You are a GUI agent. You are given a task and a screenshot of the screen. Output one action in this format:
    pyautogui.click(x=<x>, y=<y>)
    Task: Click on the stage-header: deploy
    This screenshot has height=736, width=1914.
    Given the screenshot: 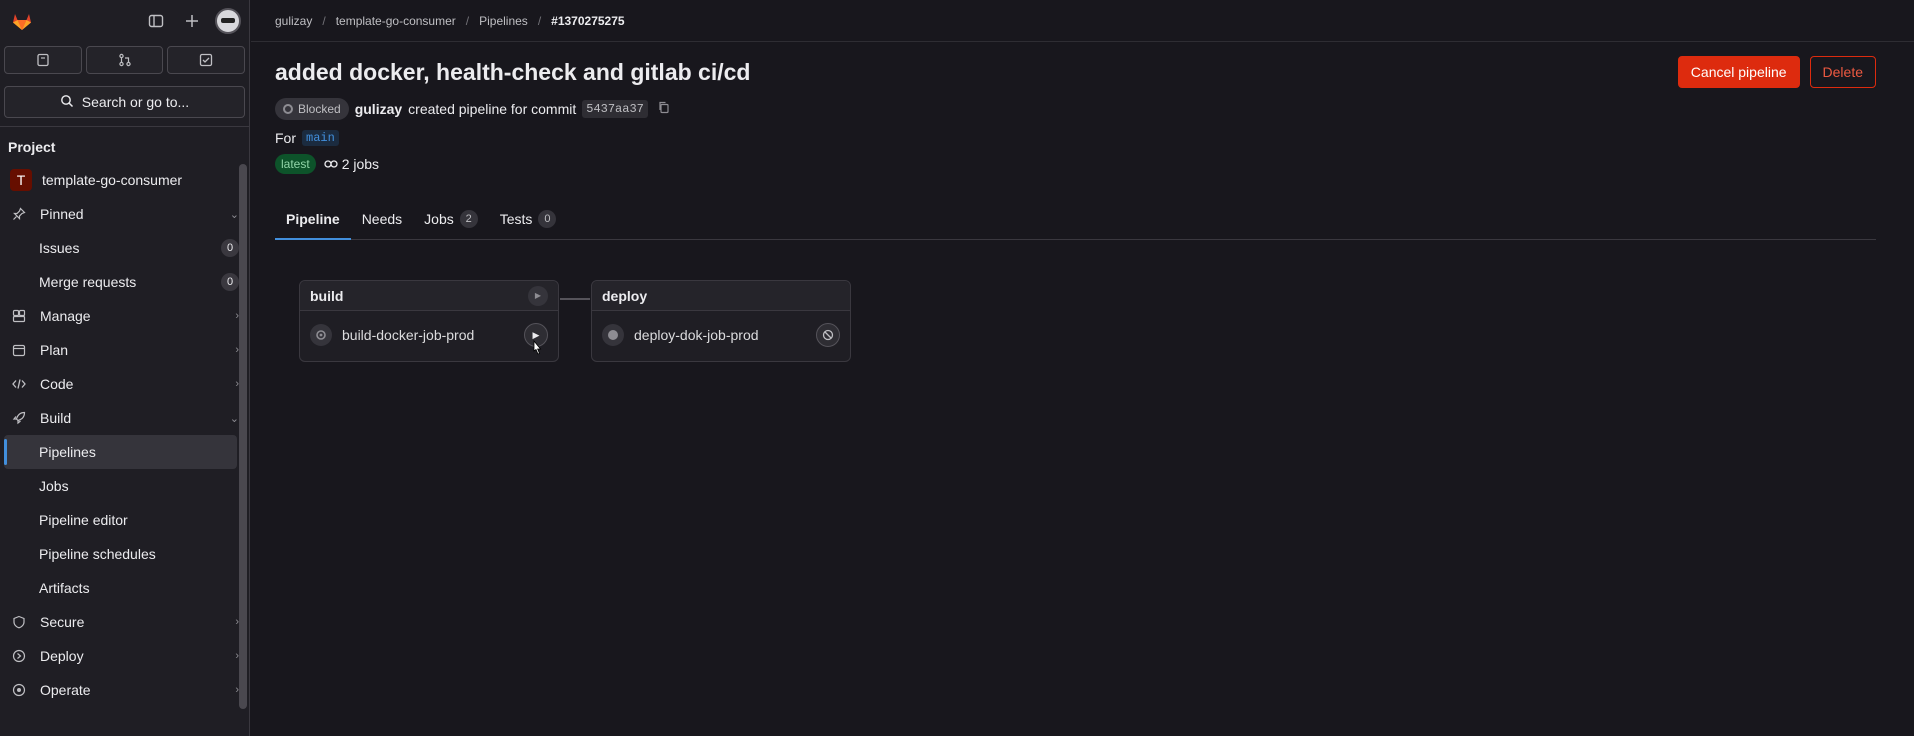 What is the action you would take?
    pyautogui.click(x=721, y=296)
    